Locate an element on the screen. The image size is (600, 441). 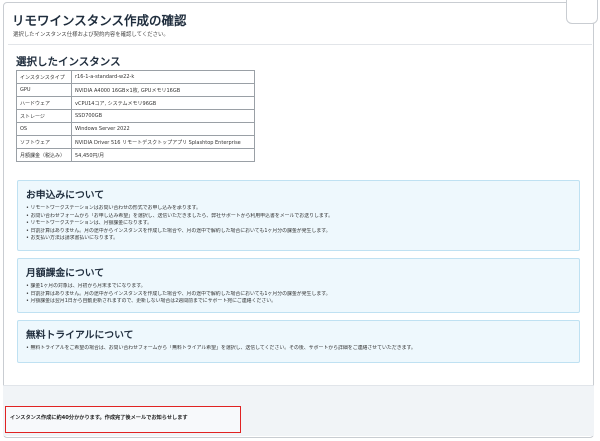
creation-time-notice: インスタンス作成に約40分かかります。作成完了後メールでお知らせします is located at coordinates (123, 419).